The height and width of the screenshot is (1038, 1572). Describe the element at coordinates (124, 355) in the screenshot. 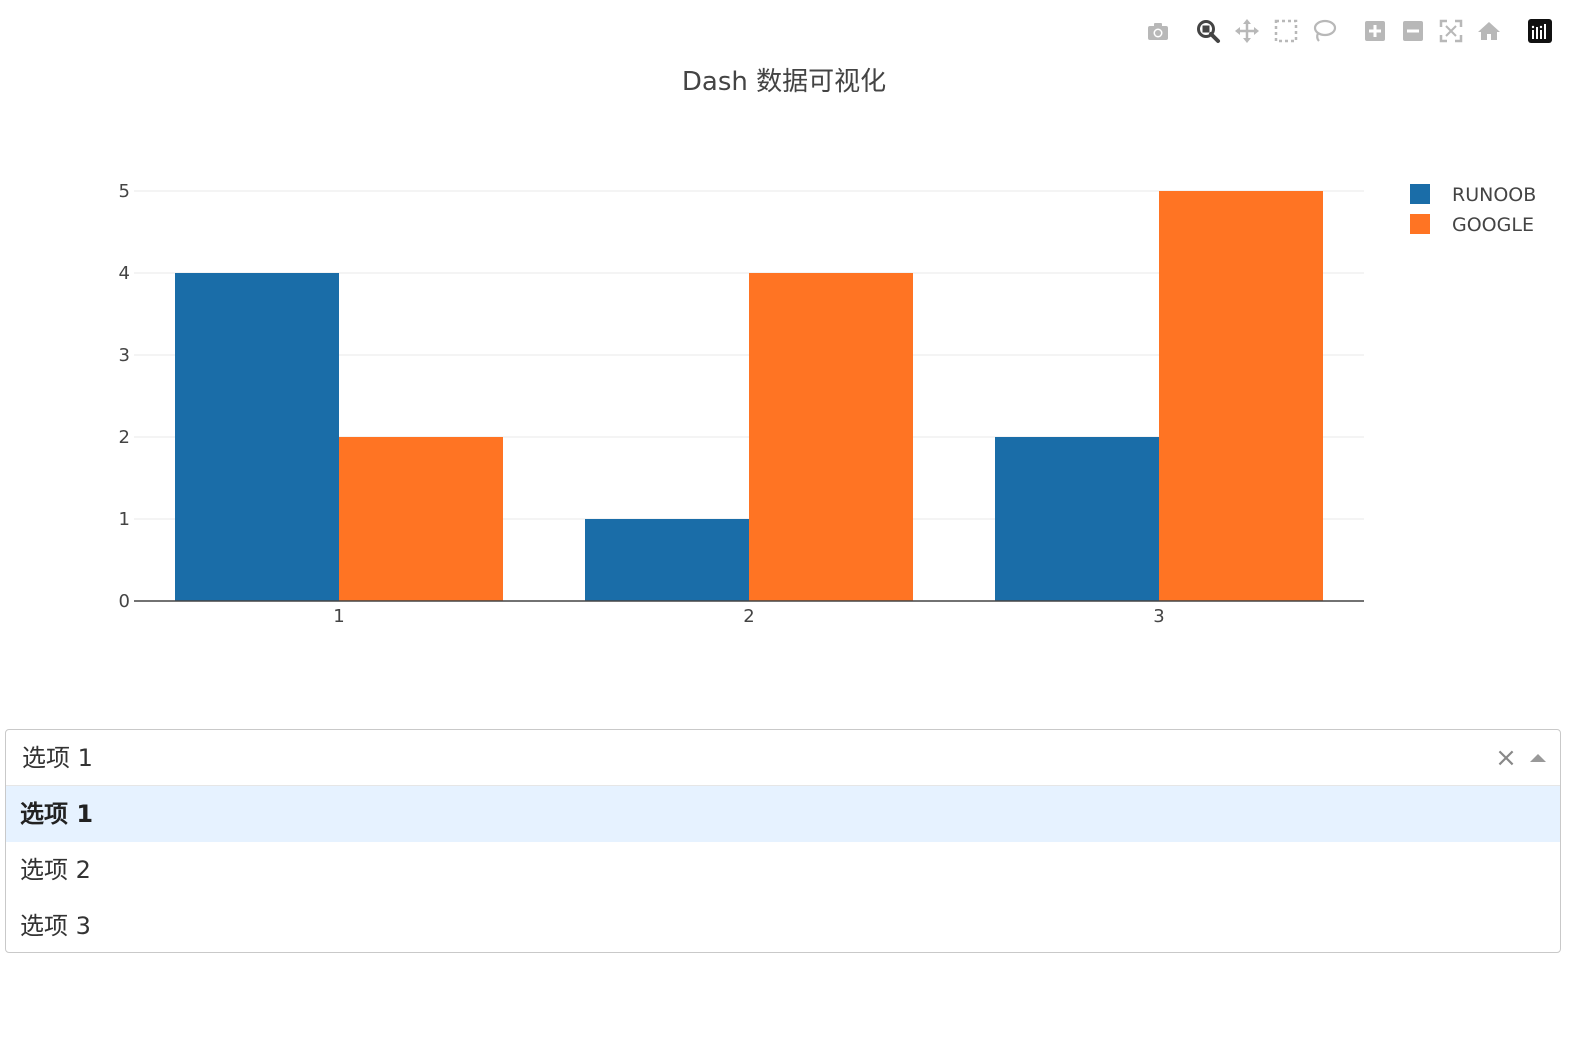

I see `y-tick-label: 3` at that location.